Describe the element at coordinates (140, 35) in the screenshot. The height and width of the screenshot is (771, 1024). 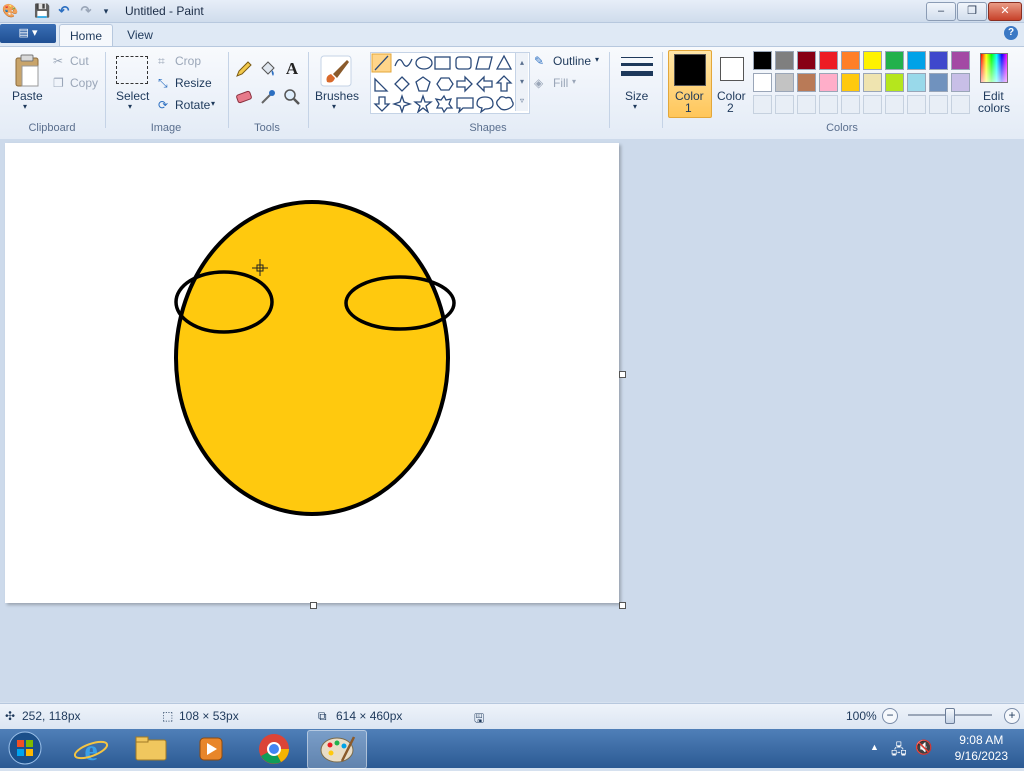
I see `tab-view: View` at that location.